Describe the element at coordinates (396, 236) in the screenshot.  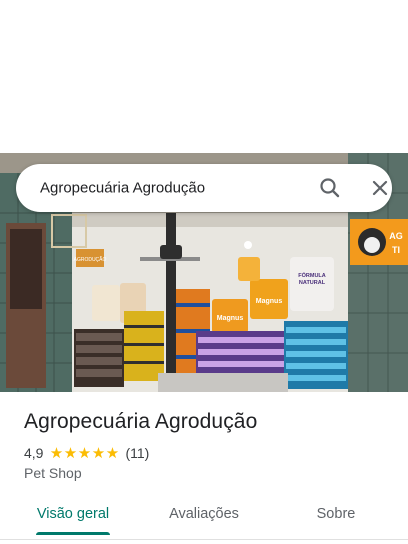
I see `svg-text: AG` at that location.